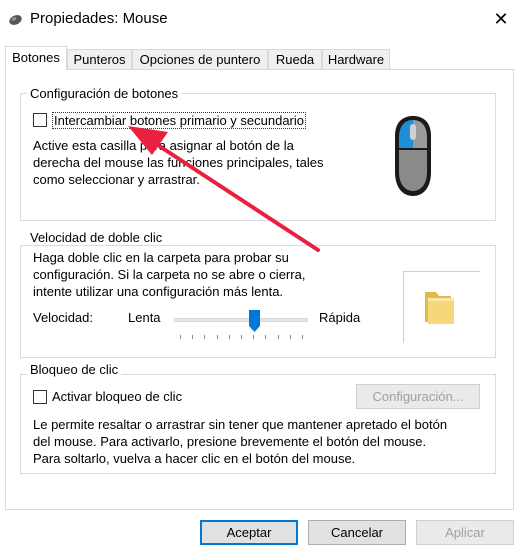  Describe the element at coordinates (441, 306) in the screenshot. I see `folder-icon` at that location.